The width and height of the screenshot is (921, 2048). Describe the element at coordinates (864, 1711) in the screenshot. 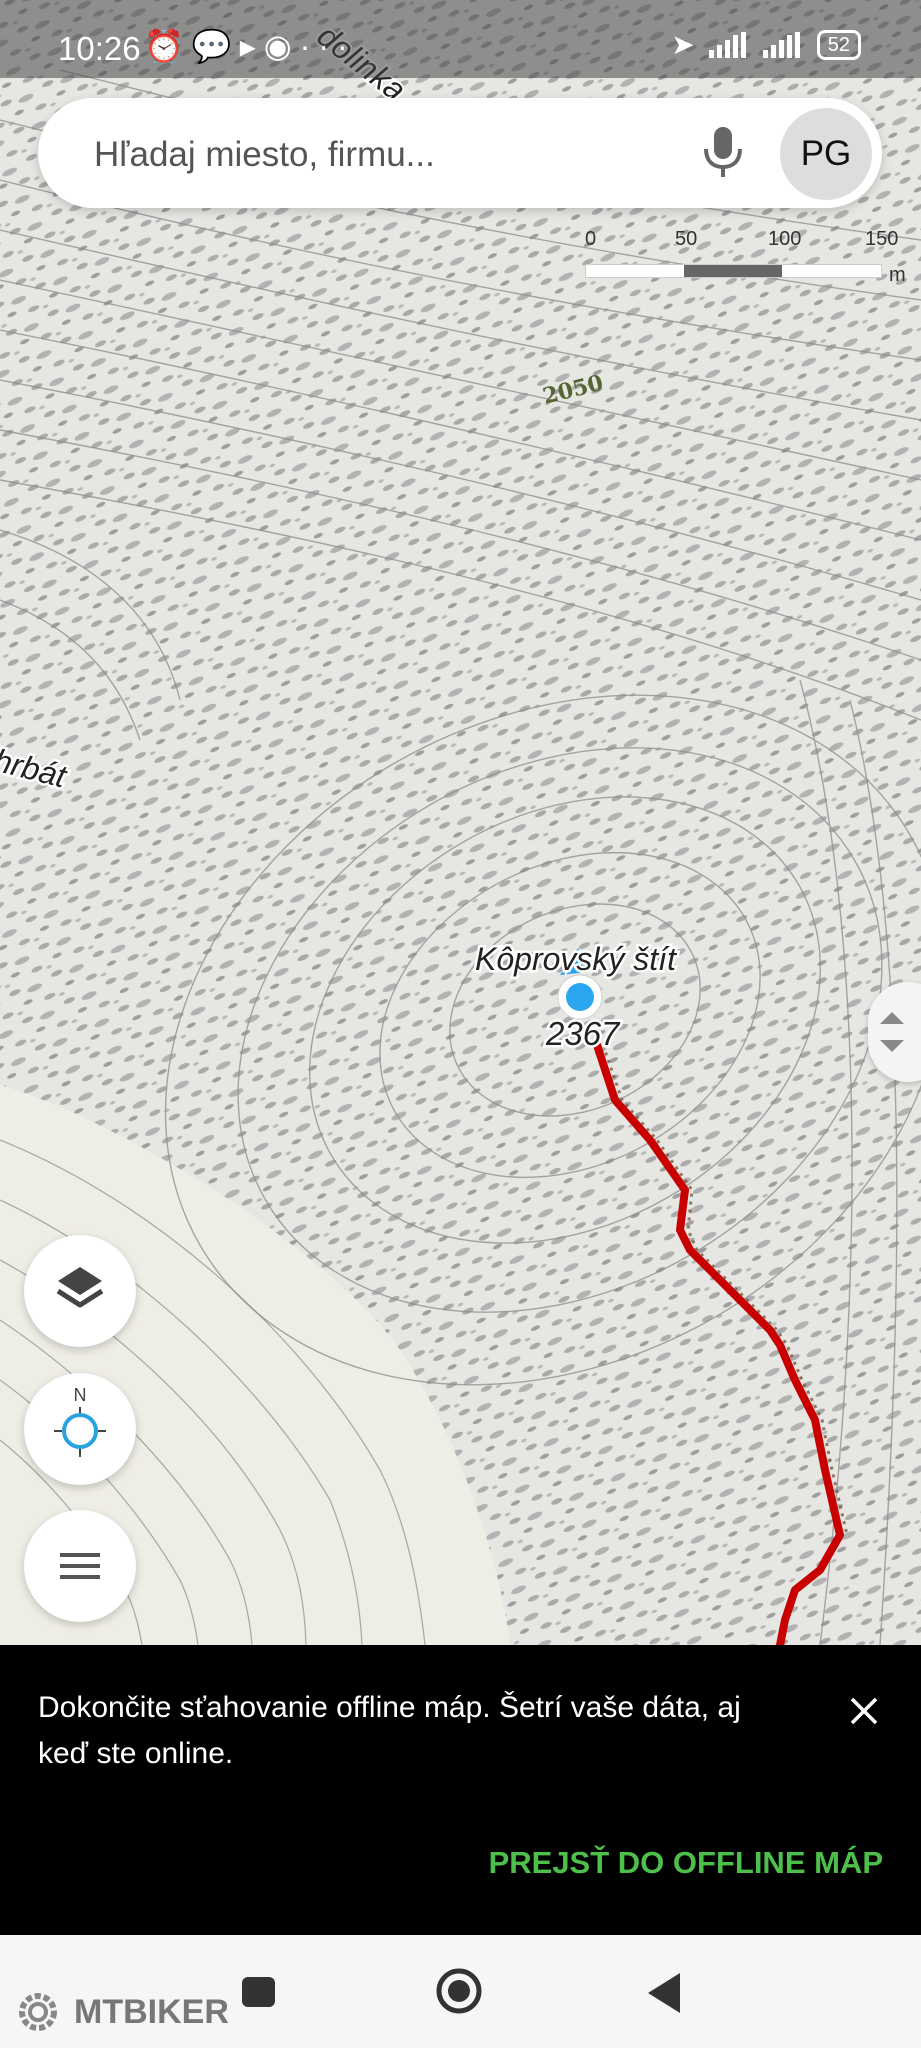

I see `close-icon` at that location.